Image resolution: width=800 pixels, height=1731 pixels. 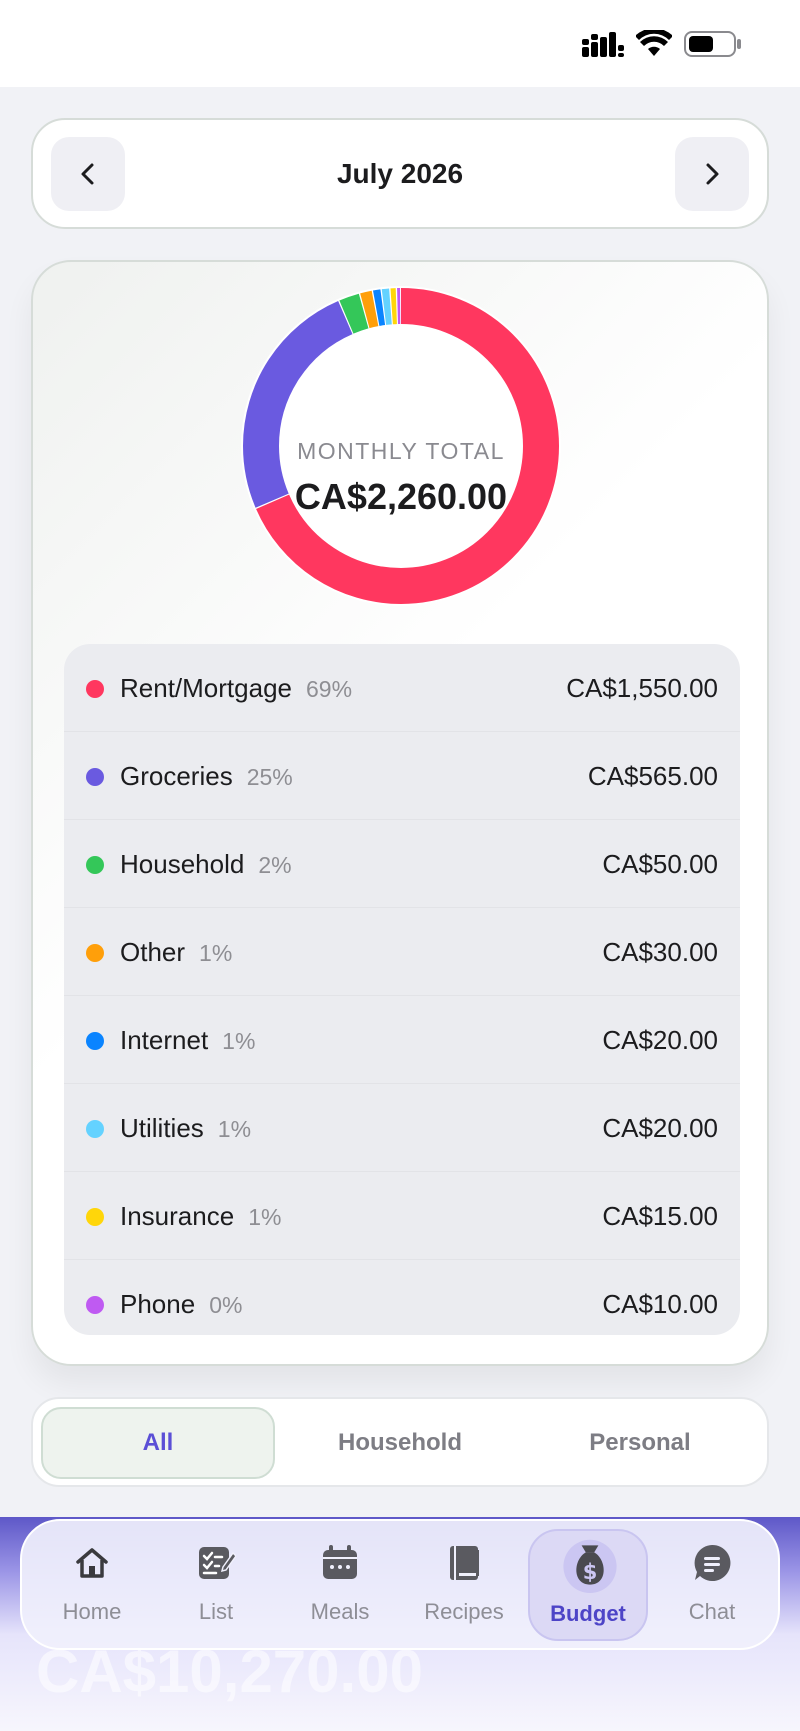 I want to click on tab-home: Home, so click(x=92, y=1585).